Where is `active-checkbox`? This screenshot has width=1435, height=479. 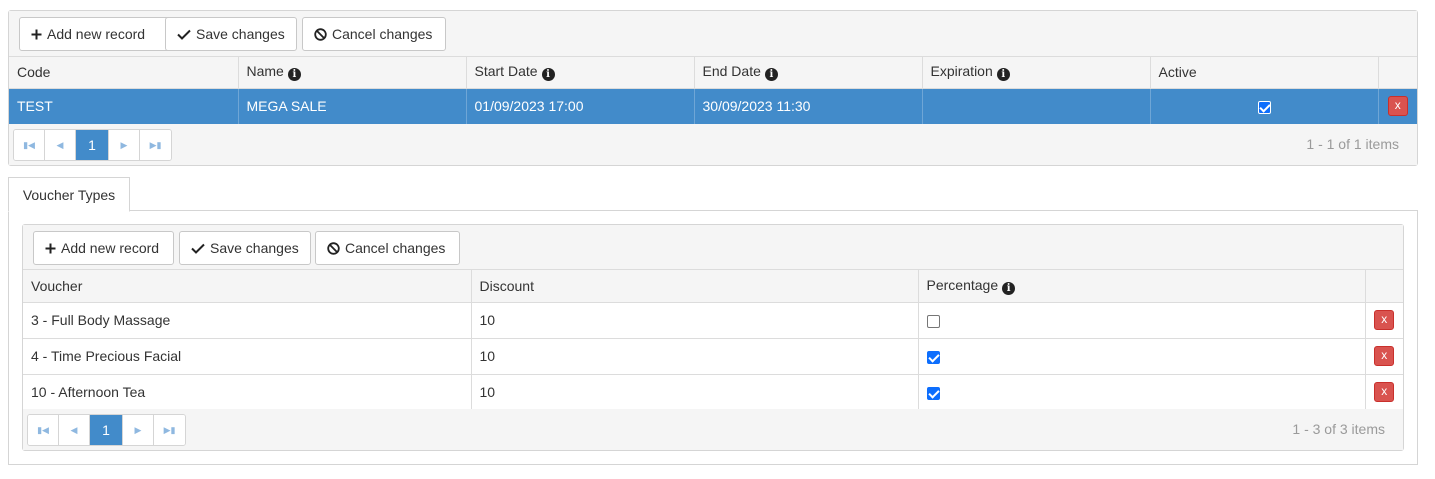 active-checkbox is located at coordinates (1264, 107).